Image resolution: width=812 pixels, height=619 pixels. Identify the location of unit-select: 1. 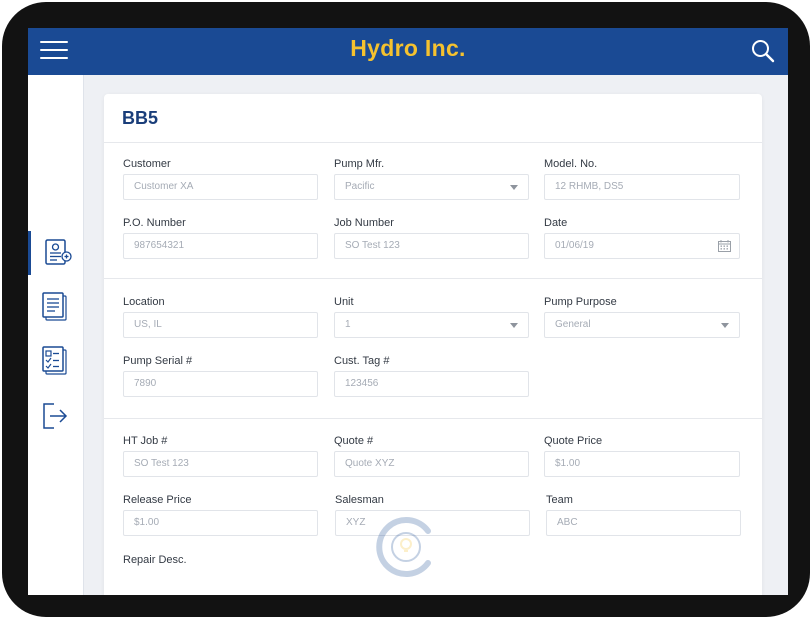
(431, 325).